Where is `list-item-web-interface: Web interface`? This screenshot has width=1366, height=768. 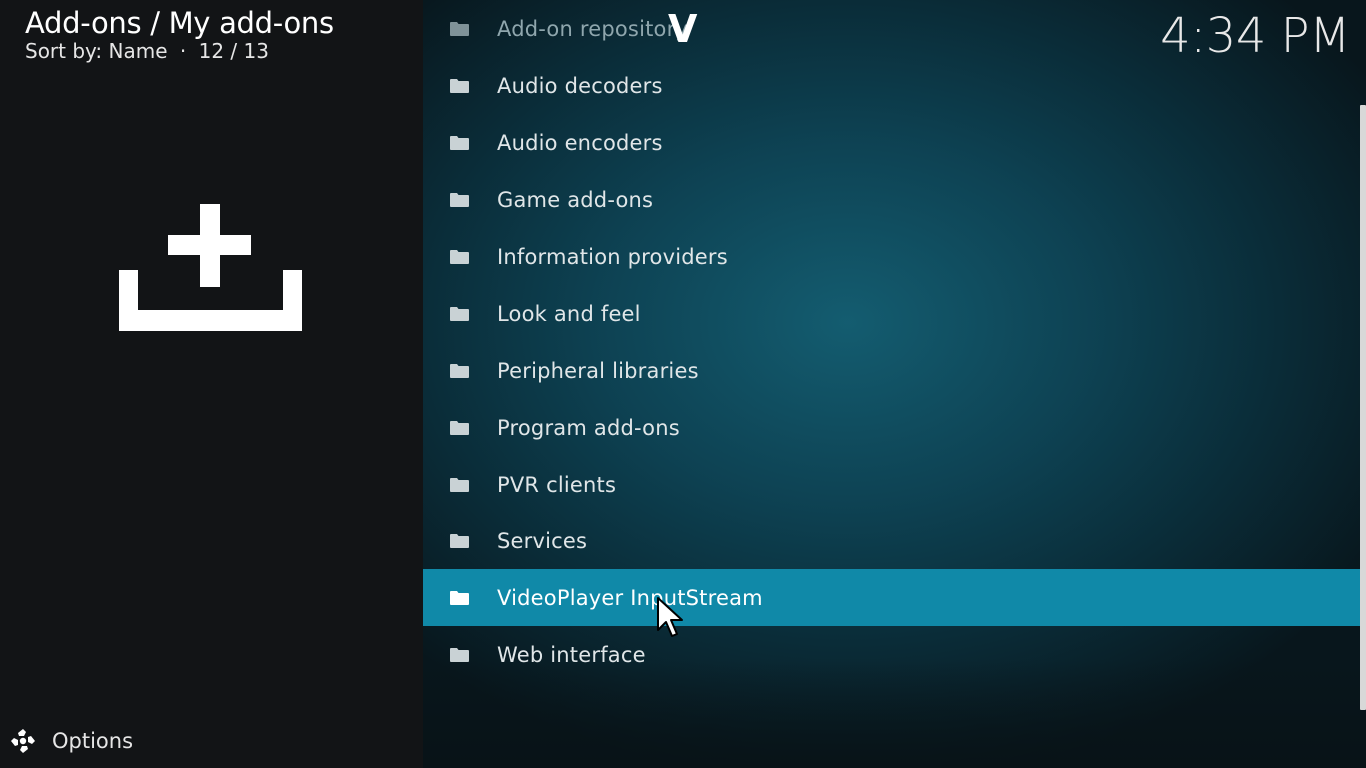 list-item-web-interface: Web interface is located at coordinates (892, 654).